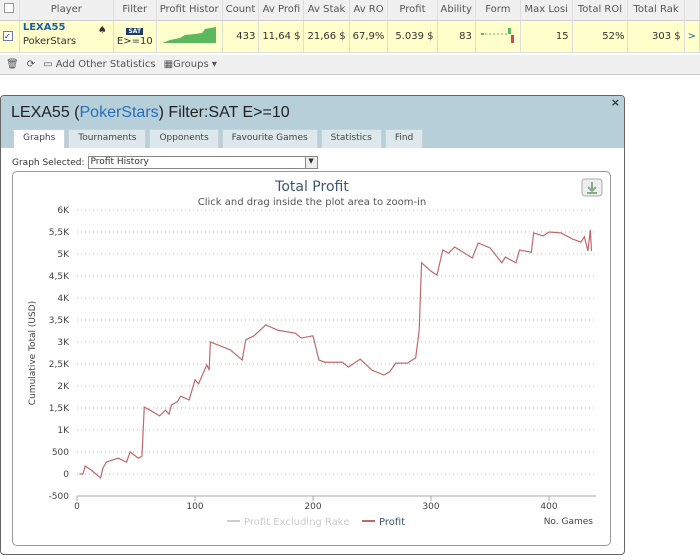 This screenshot has width=700, height=560. I want to click on av-stake-value: 21,66 $, so click(326, 36).